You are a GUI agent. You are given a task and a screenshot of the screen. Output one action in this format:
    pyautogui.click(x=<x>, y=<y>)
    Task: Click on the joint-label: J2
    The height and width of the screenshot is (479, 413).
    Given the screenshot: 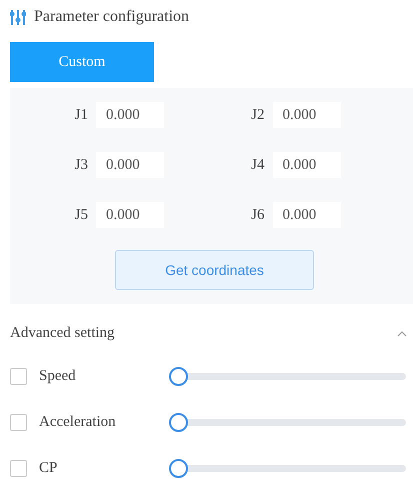 What is the action you would take?
    pyautogui.click(x=257, y=115)
    